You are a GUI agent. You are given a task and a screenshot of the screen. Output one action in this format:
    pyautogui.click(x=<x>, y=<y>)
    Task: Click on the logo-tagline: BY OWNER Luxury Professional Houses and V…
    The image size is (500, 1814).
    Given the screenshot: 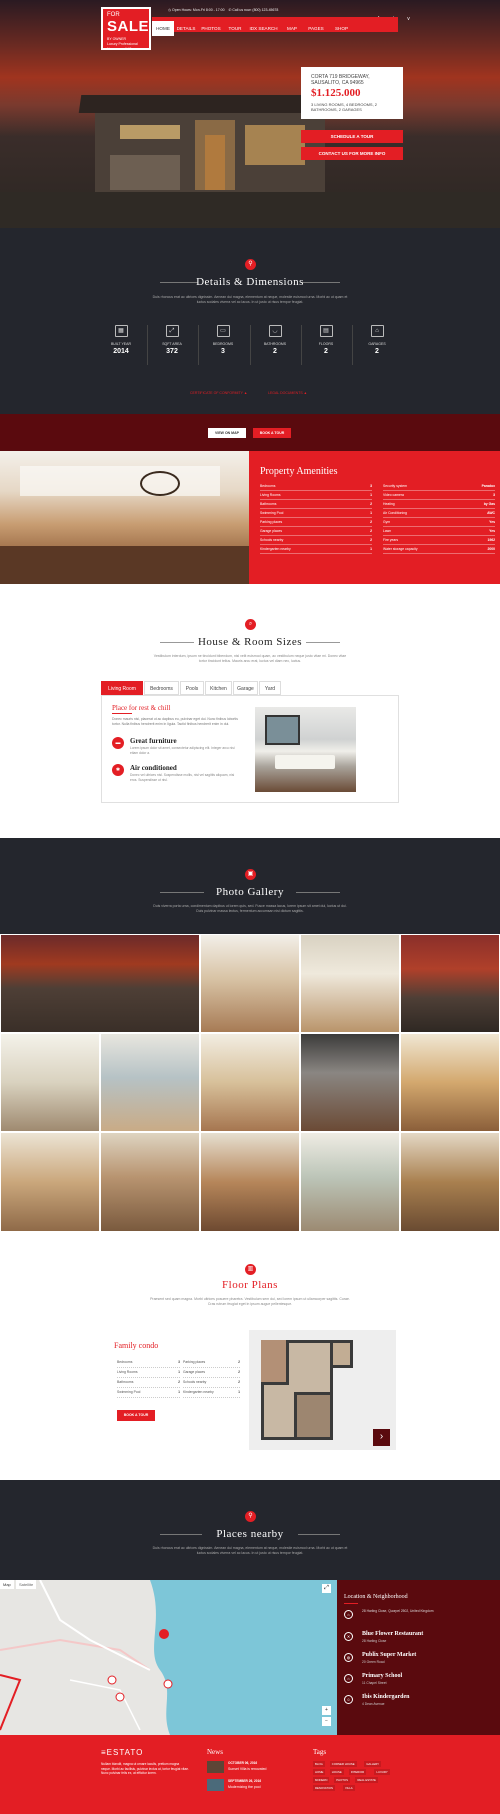 What is the action you would take?
    pyautogui.click(x=122, y=44)
    